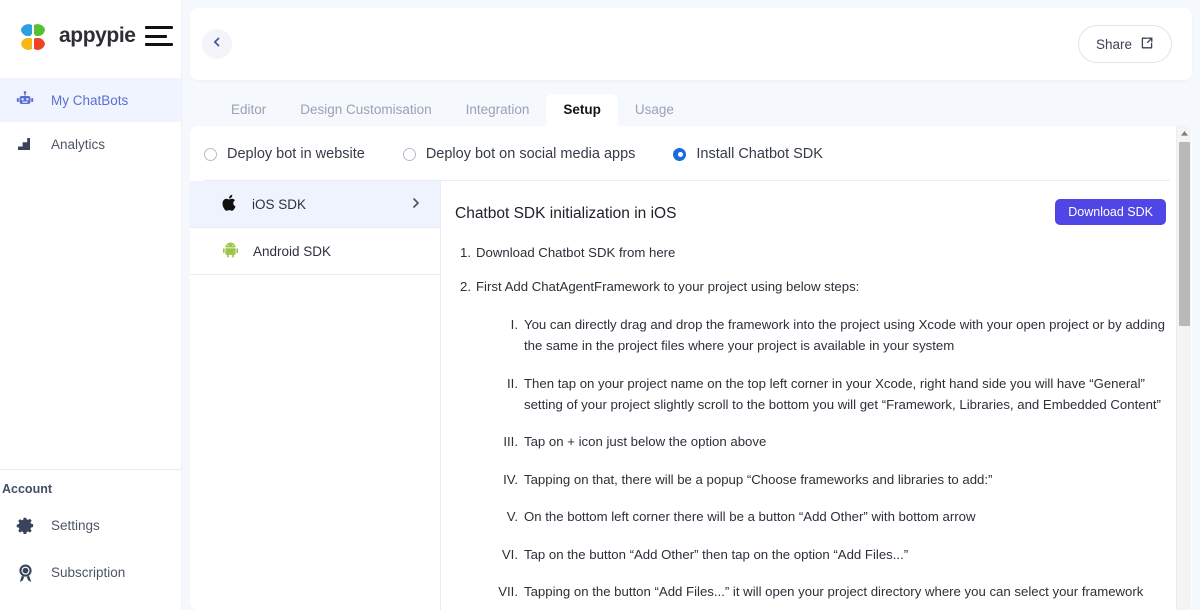  I want to click on appypie-logo-icon, so click(33, 36).